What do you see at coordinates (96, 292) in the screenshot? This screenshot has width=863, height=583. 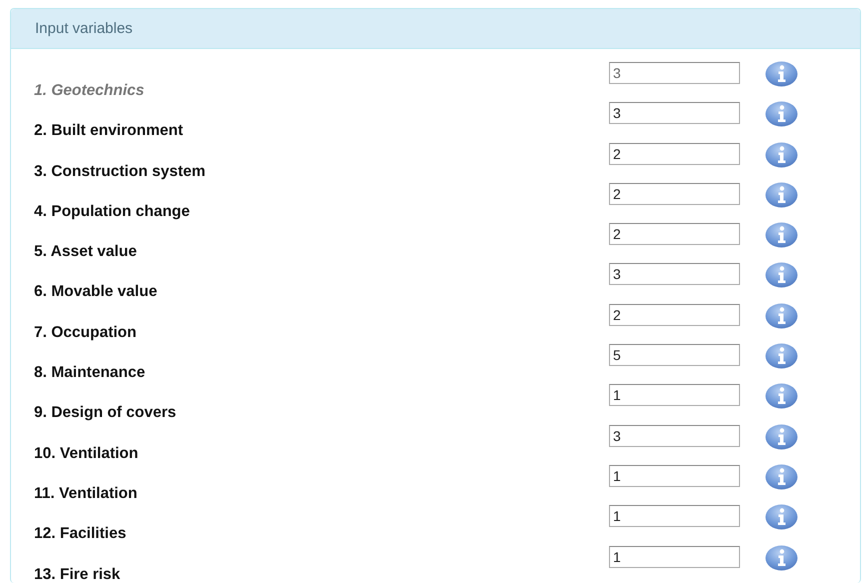 I see `variable-label: 6. Movable value` at bounding box center [96, 292].